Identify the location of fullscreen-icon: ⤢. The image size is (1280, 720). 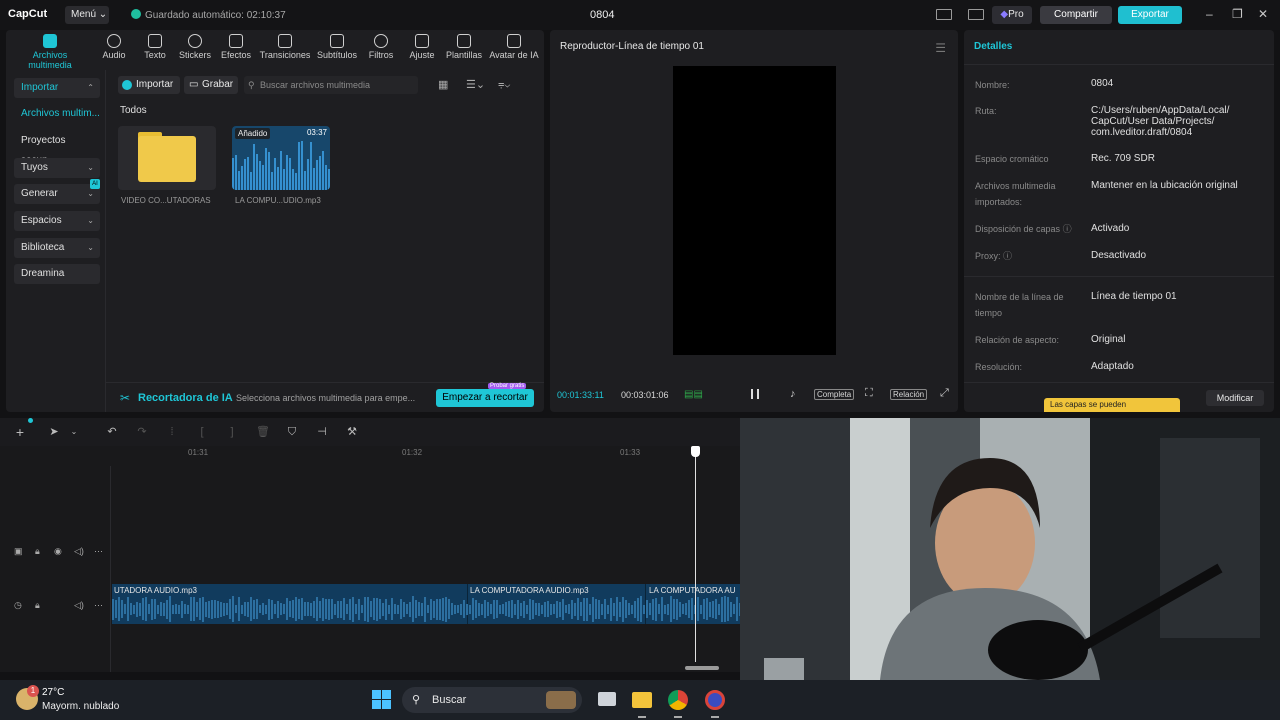
(944, 393).